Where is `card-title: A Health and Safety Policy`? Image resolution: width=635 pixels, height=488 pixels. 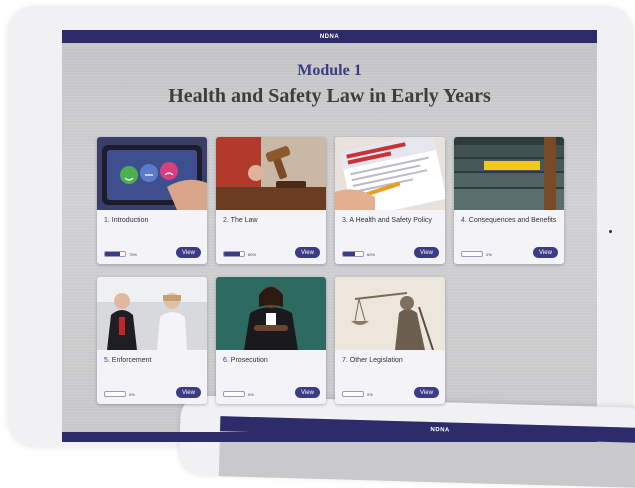 card-title: A Health and Safety Policy is located at coordinates (390, 220).